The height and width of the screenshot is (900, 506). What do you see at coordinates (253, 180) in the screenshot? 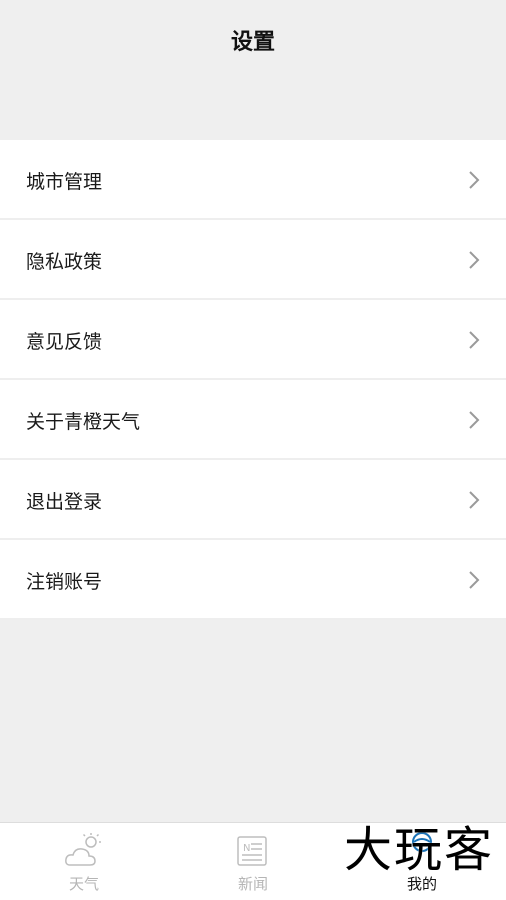
I see `menu-item-city-management: 城市管理` at bounding box center [253, 180].